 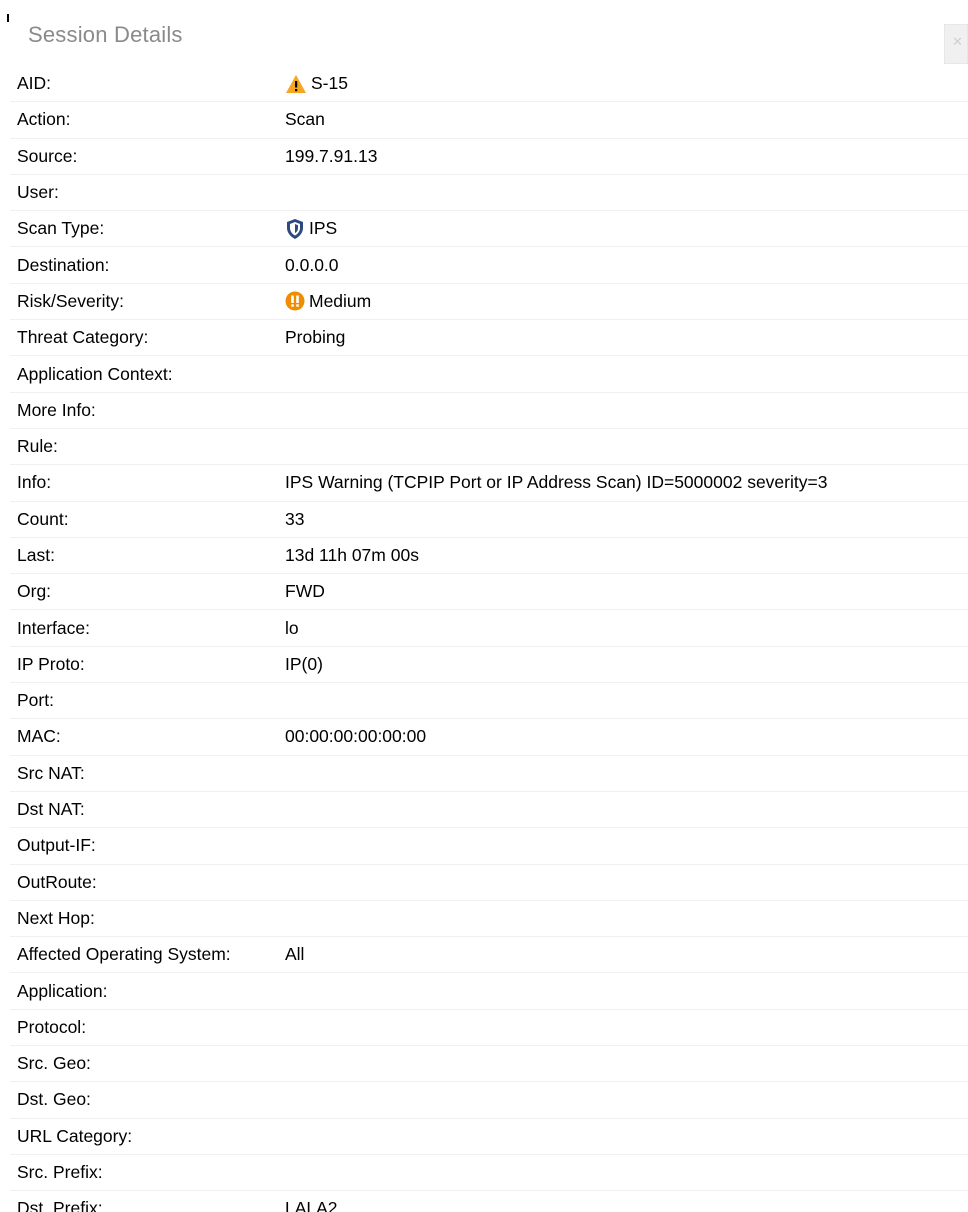 I want to click on detail-label: Application:, so click(x=62, y=990).